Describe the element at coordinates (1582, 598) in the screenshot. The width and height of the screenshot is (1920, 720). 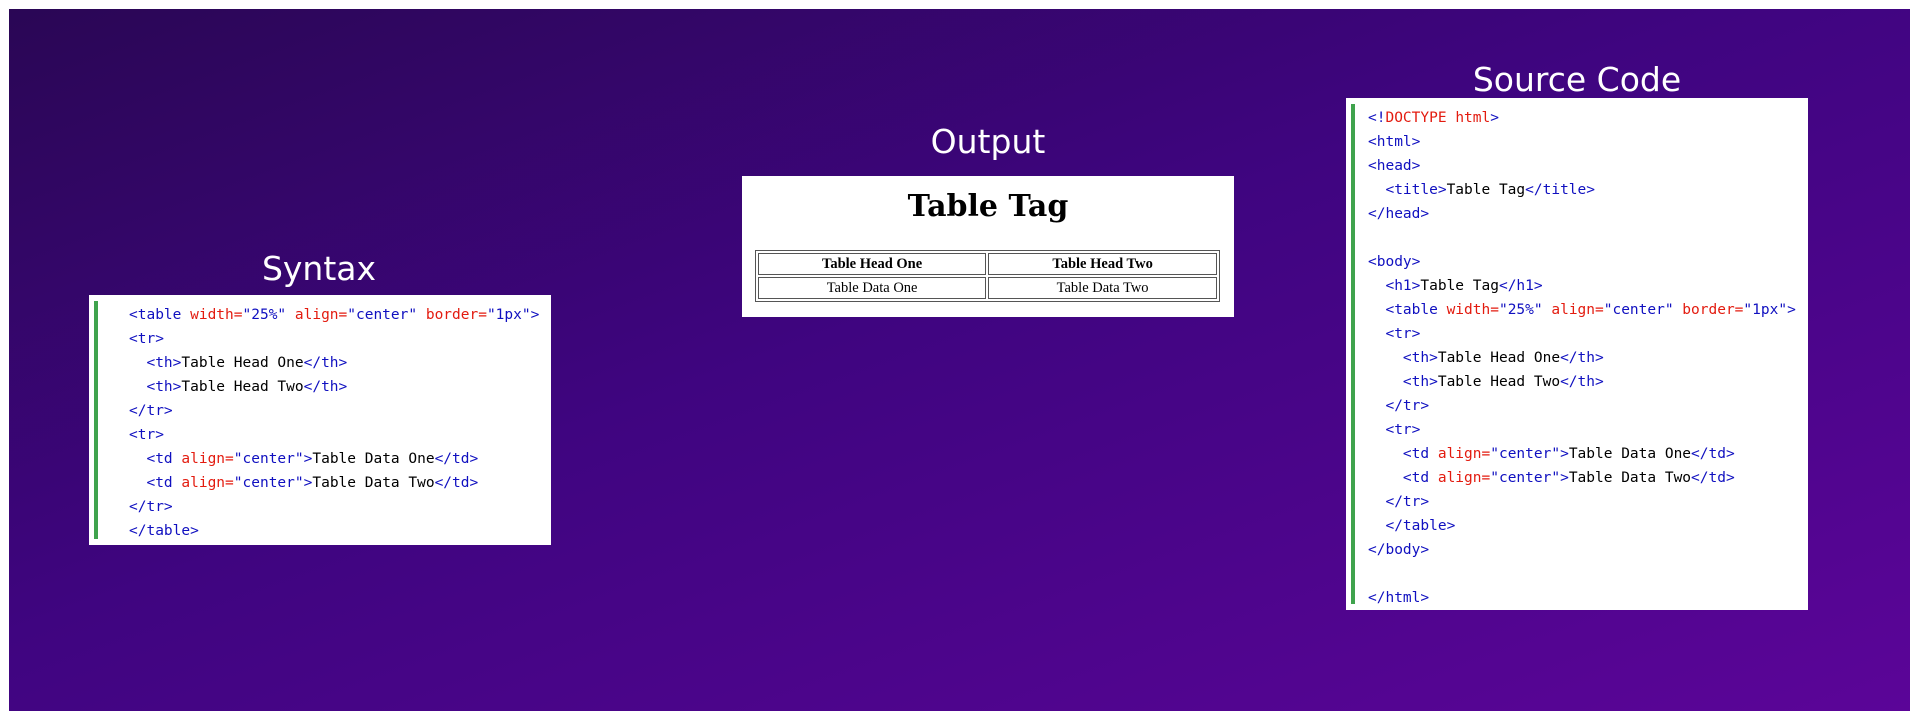
I see `code-line: </html>` at that location.